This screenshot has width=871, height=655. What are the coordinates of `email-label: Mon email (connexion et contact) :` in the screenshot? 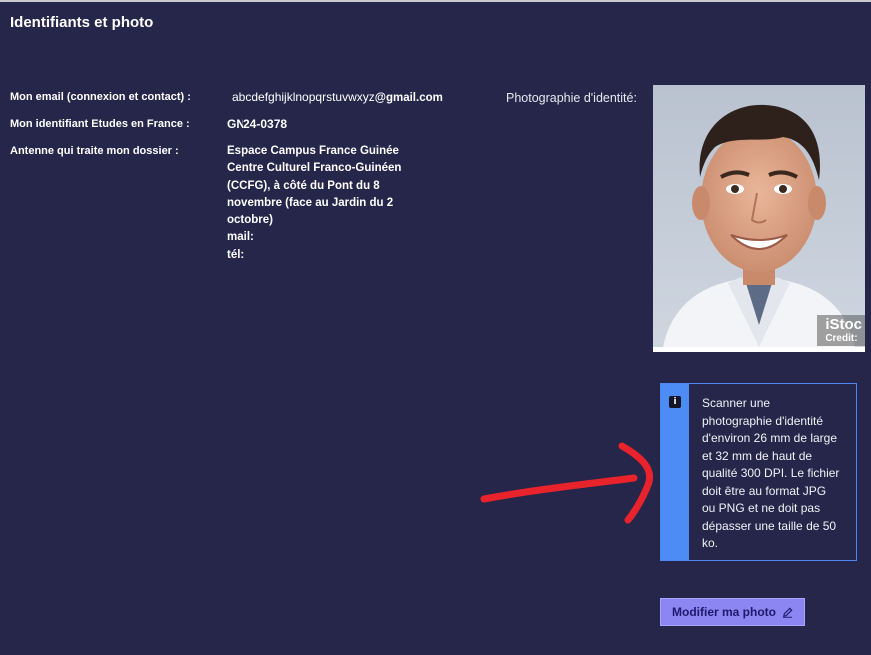 It's located at (100, 97).